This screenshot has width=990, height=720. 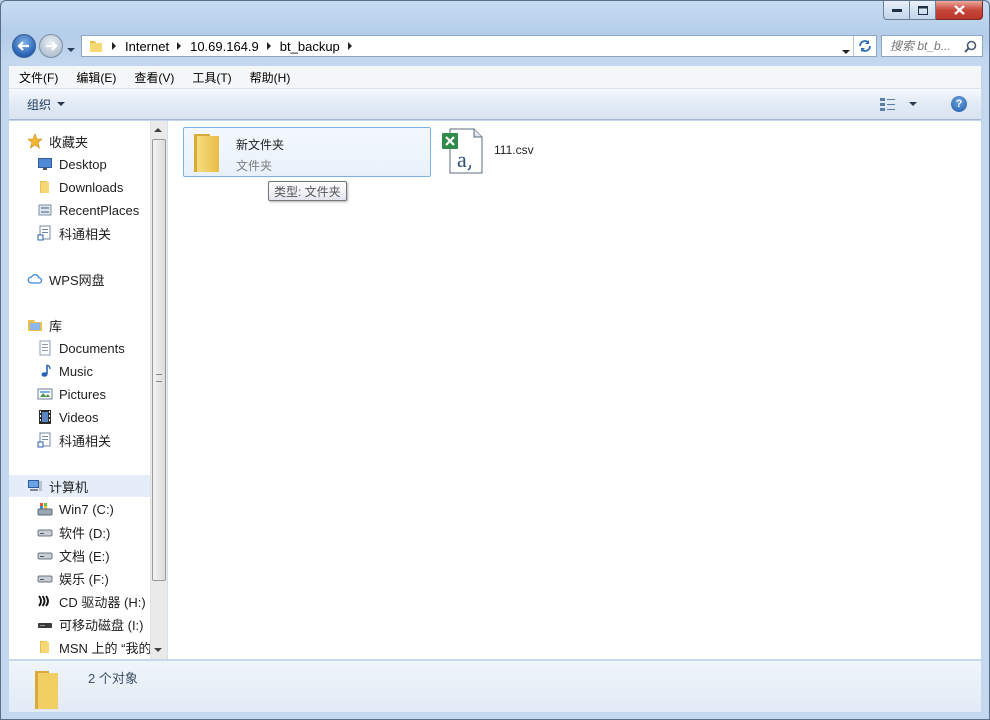 I want to click on nav-item-downloads: Downloads, so click(x=80, y=187).